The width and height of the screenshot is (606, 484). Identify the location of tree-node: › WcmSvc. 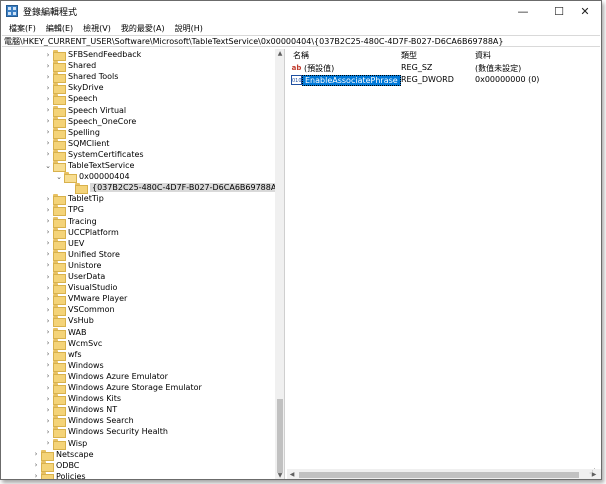
(72, 344).